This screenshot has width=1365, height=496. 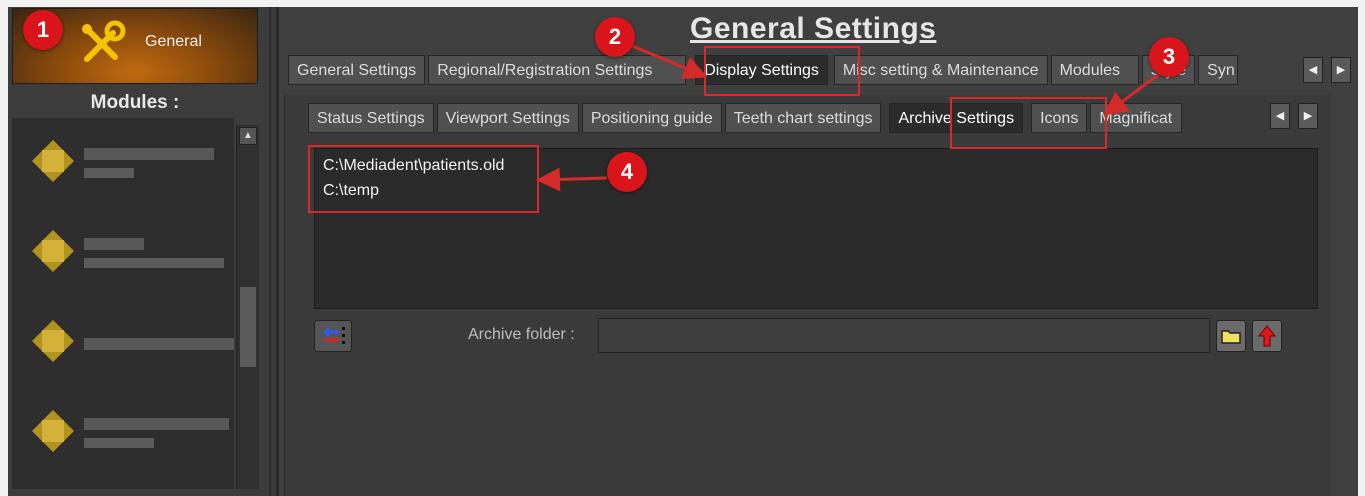 What do you see at coordinates (43, 30) in the screenshot?
I see `annotation-badge-1: 1` at bounding box center [43, 30].